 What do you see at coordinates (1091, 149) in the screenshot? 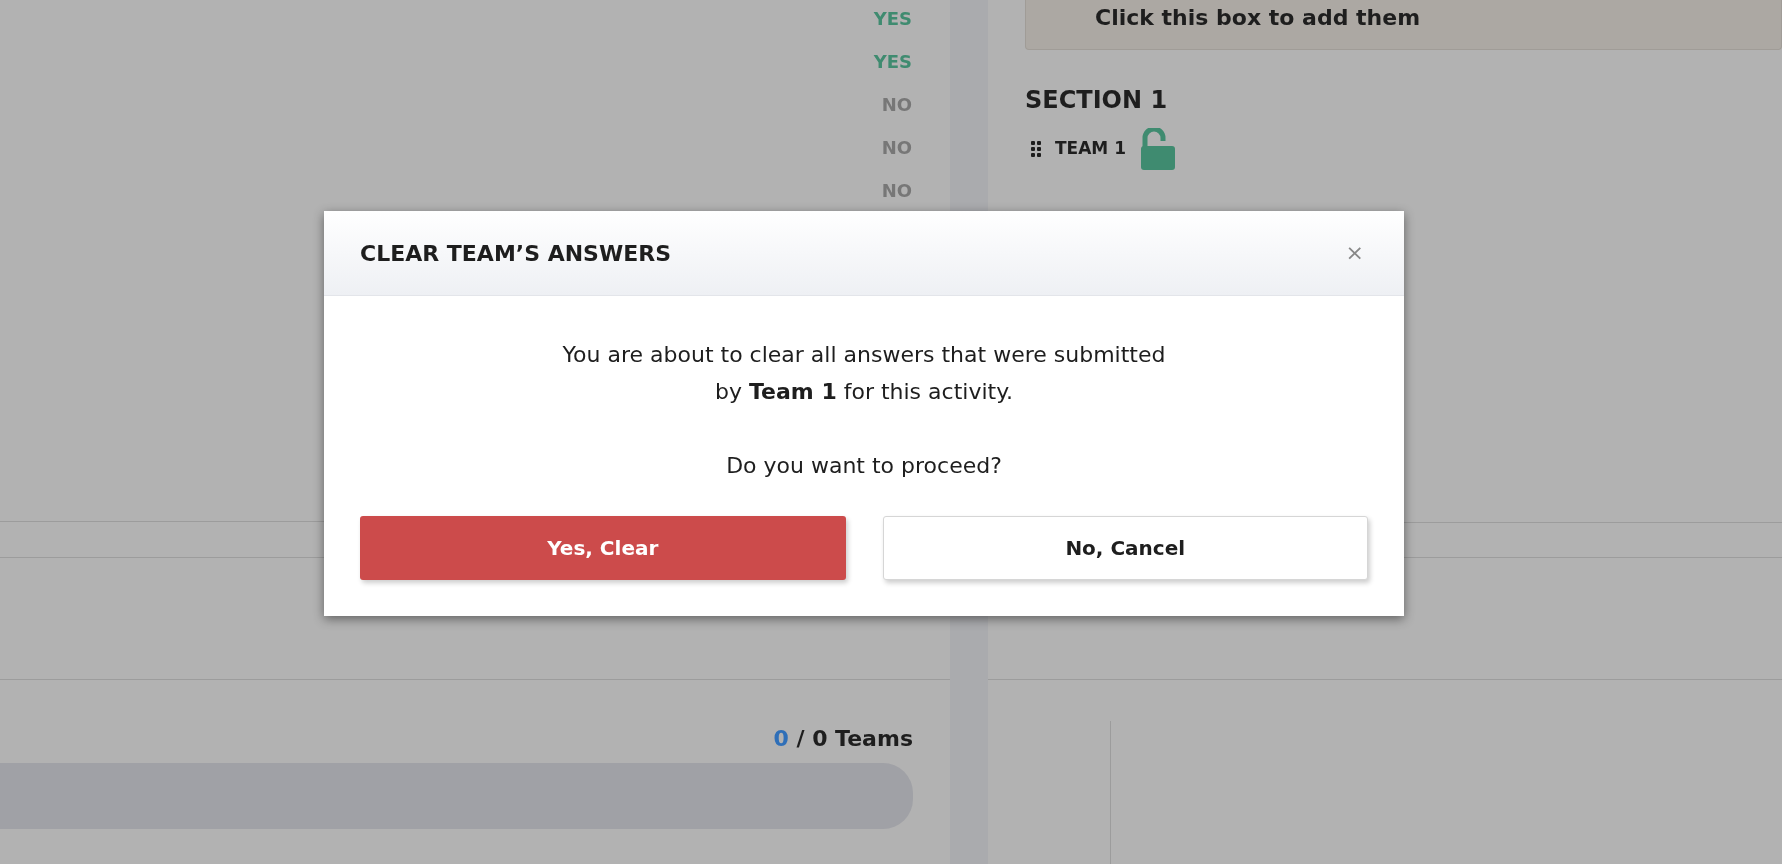
I see `team-name: TEAM 1` at bounding box center [1091, 149].